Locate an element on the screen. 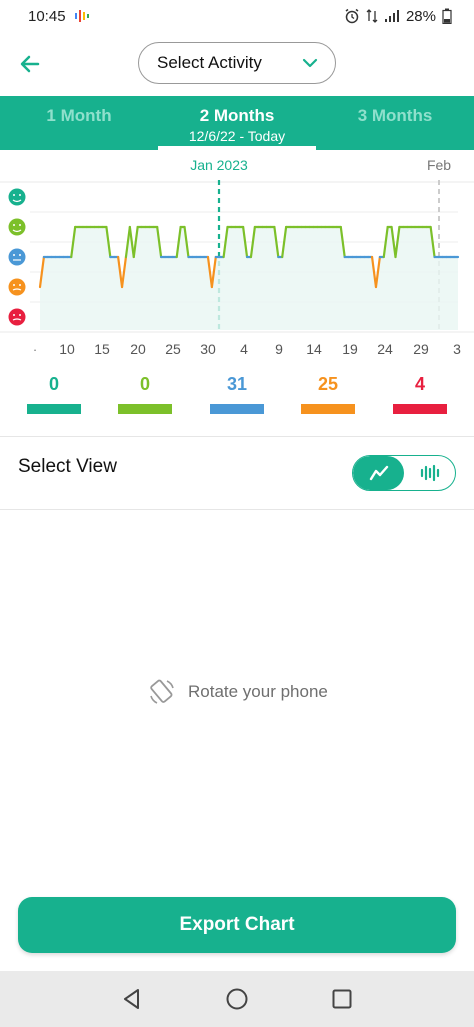 This screenshot has width=474, height=1027. nav-back-button is located at coordinates (132, 999).